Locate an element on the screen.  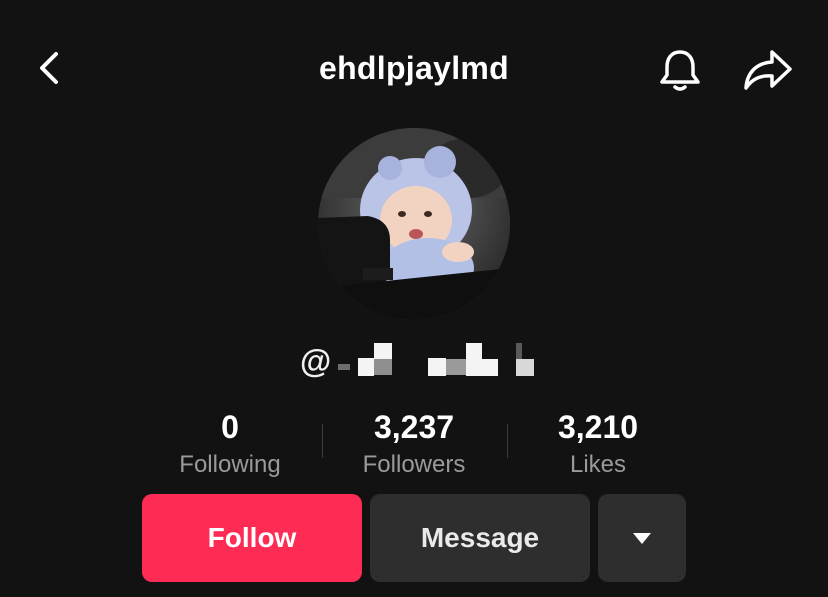
notifications-button is located at coordinates (680, 70).